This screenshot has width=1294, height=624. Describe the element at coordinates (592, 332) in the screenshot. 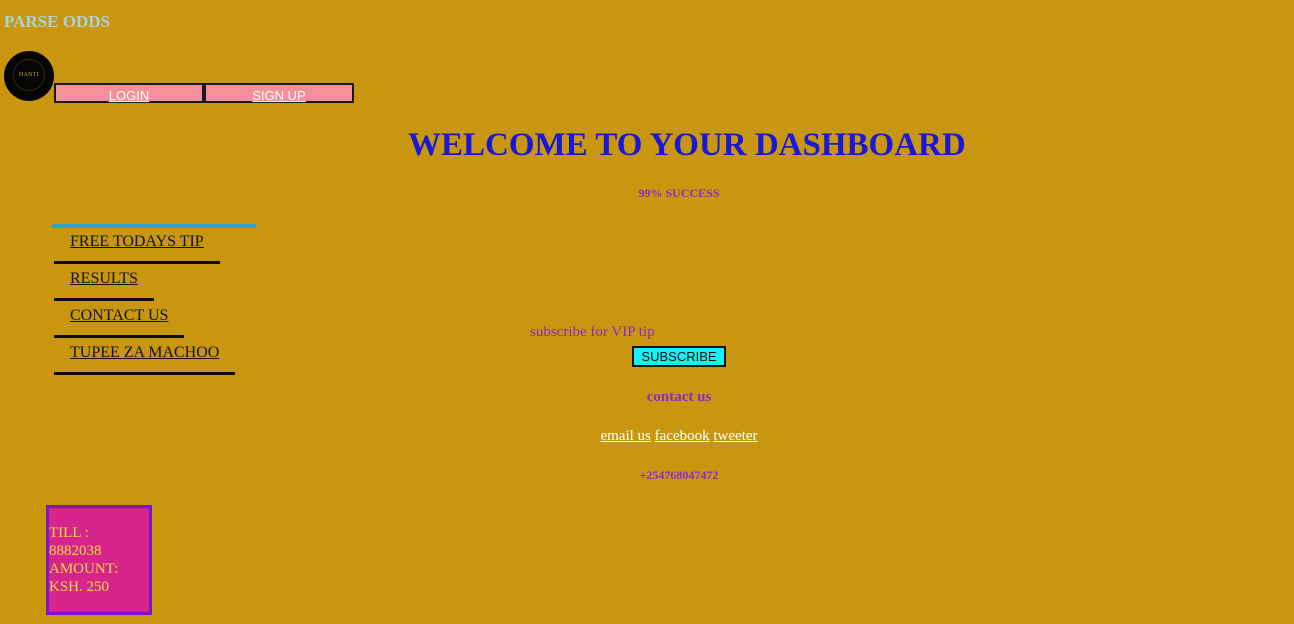

I see `vip-subscribe-text: subscribe for VIP tip` at that location.